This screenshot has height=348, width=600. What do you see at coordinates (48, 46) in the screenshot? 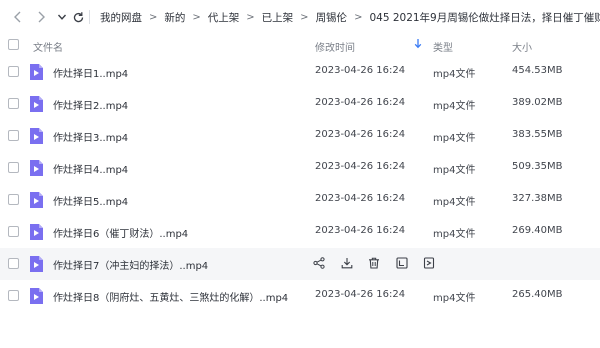
I see `column-header-name: 文件名` at bounding box center [48, 46].